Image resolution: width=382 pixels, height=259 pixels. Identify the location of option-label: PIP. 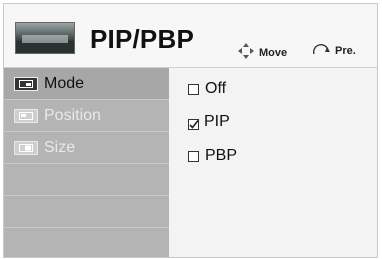
(217, 121).